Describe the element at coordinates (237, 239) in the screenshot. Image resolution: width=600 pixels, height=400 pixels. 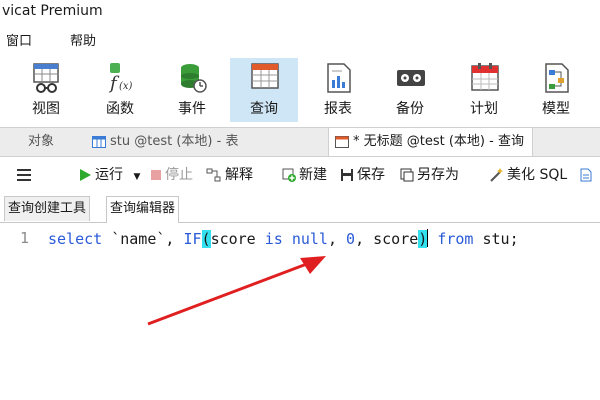
I see `code-score: score` at that location.